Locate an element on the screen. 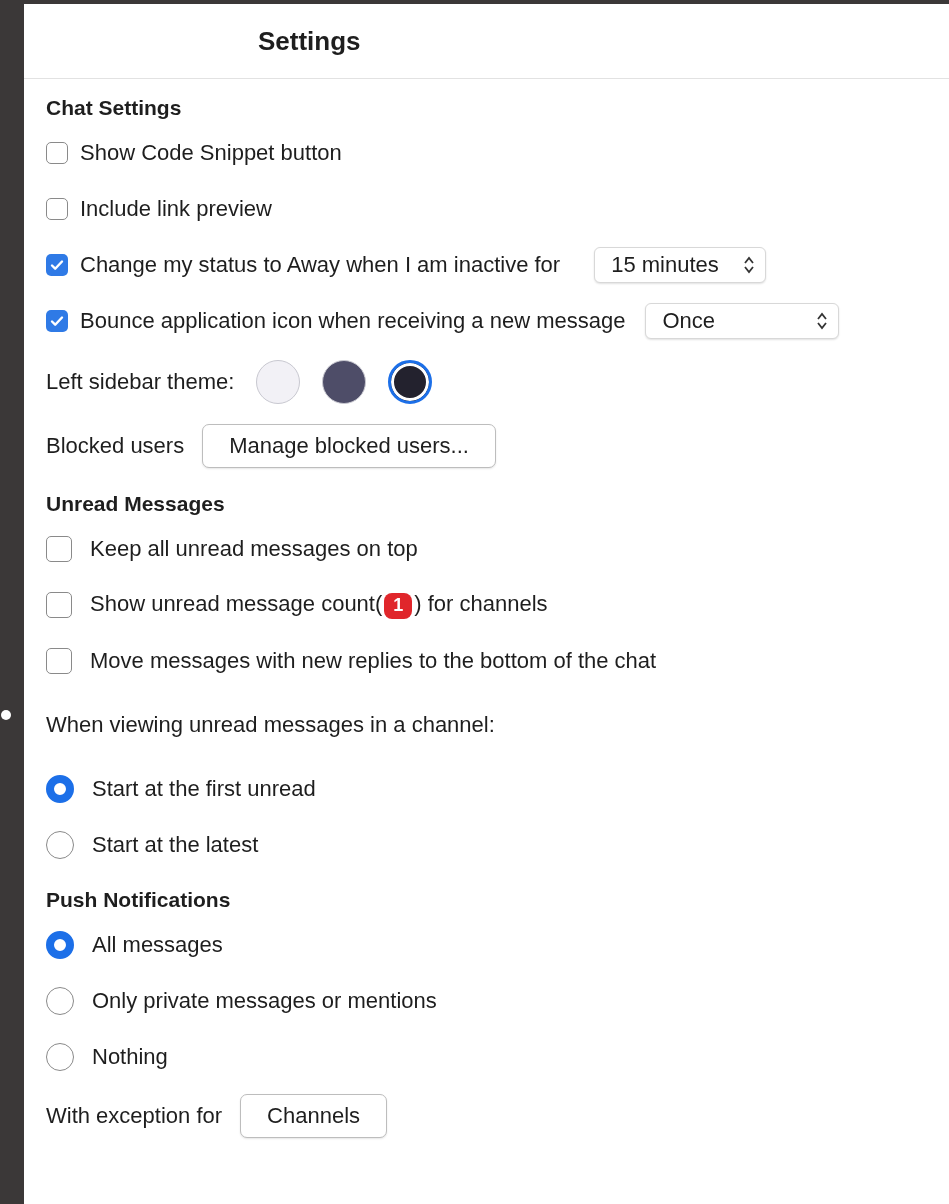 The image size is (949, 1204). checkbox-label: Show unread message count( 1 ) for channels is located at coordinates (319, 605).